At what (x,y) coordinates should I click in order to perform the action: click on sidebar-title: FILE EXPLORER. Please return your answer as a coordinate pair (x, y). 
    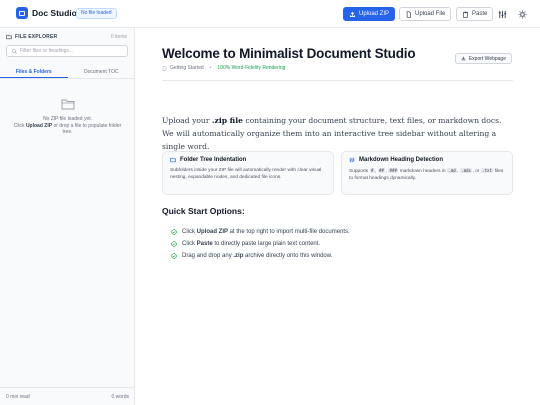
    Looking at the image, I should click on (31, 37).